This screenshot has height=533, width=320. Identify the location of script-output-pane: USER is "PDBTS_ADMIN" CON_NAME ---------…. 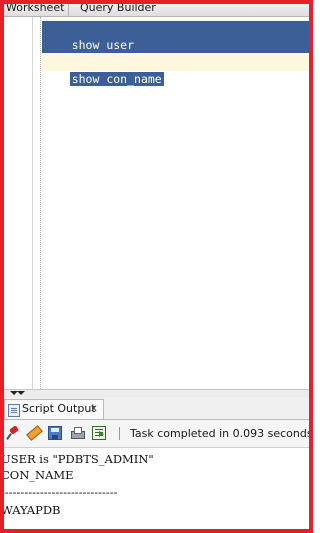
(156, 488).